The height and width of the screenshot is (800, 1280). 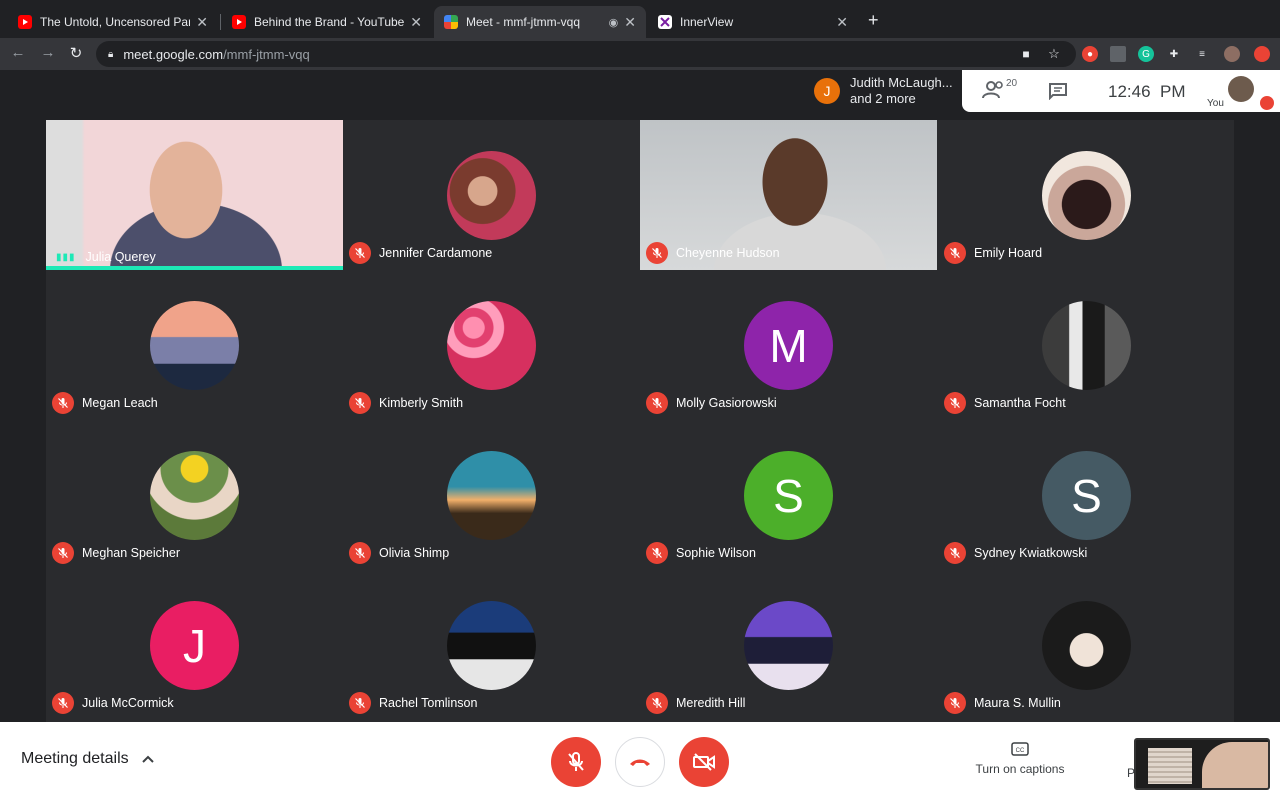 What do you see at coordinates (753, 22) in the screenshot?
I see `browser-tab-4: InnerView ✕` at bounding box center [753, 22].